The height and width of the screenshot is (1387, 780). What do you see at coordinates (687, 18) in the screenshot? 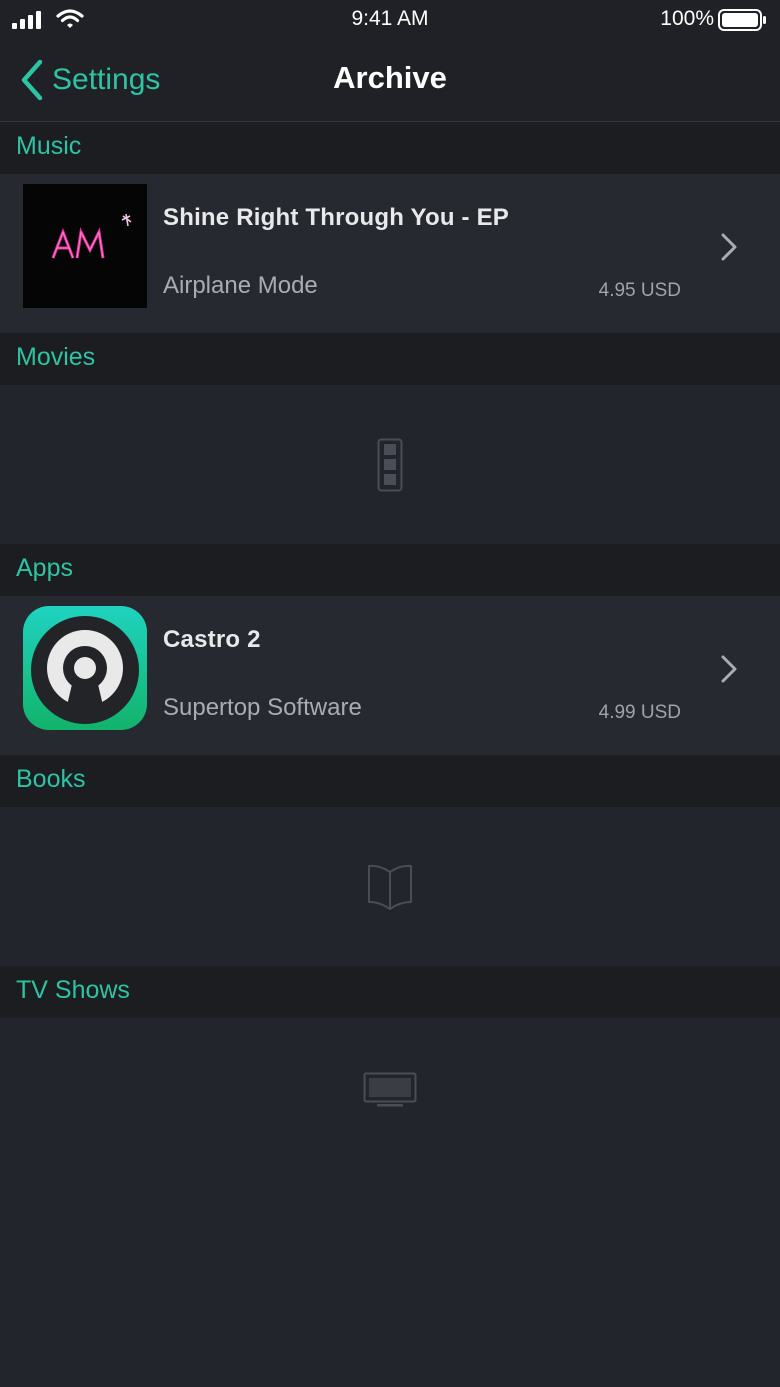
I see `battery-percent: 100%` at bounding box center [687, 18].